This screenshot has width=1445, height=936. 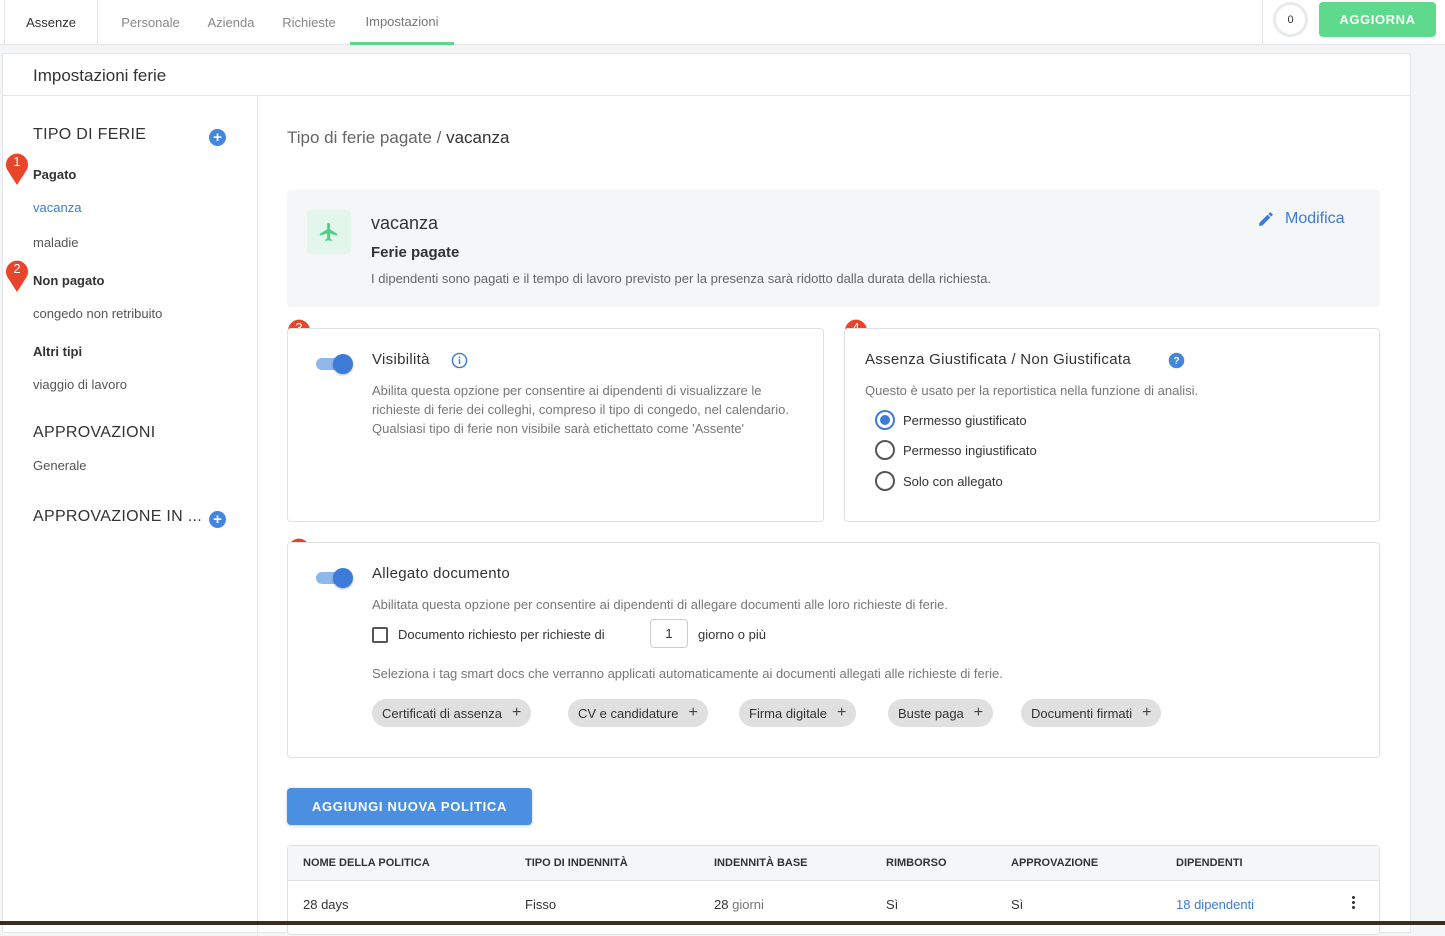 What do you see at coordinates (721, 904) in the screenshot?
I see `base-value: 28` at bounding box center [721, 904].